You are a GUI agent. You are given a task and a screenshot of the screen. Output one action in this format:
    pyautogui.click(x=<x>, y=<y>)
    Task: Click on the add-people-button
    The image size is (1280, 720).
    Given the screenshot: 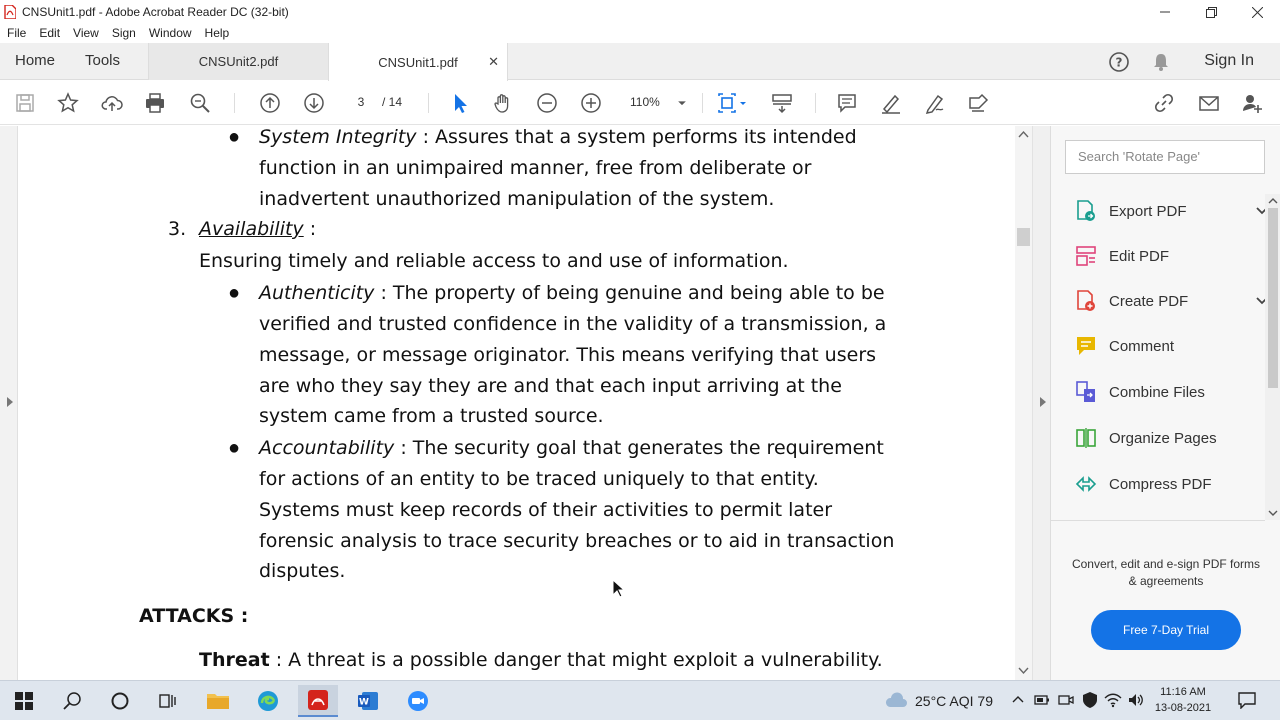 What is the action you would take?
    pyautogui.click(x=1252, y=103)
    